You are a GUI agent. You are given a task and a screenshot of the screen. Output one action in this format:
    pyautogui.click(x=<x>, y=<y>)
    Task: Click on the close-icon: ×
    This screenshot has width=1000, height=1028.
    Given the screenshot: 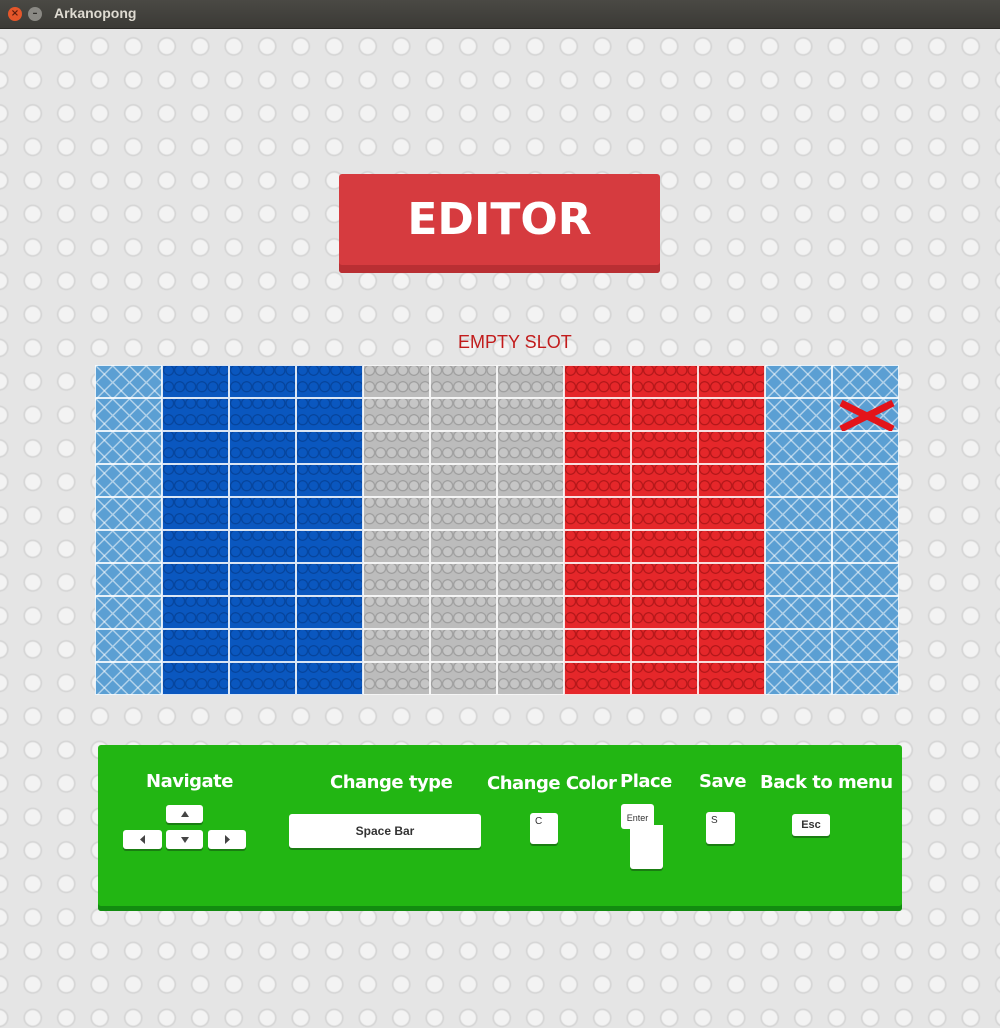 What is the action you would take?
    pyautogui.click(x=15, y=14)
    